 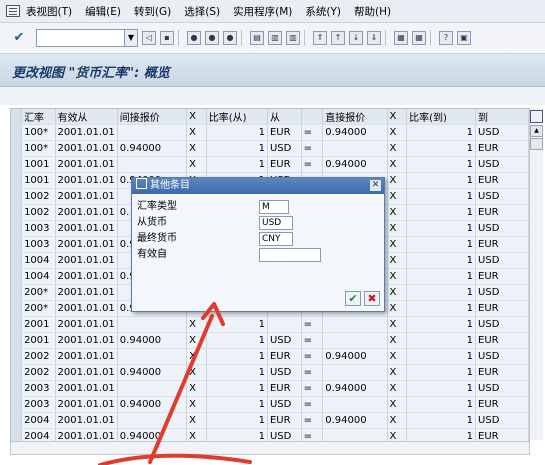 What do you see at coordinates (38, 117) in the screenshot?
I see `column-header: 汇率` at bounding box center [38, 117].